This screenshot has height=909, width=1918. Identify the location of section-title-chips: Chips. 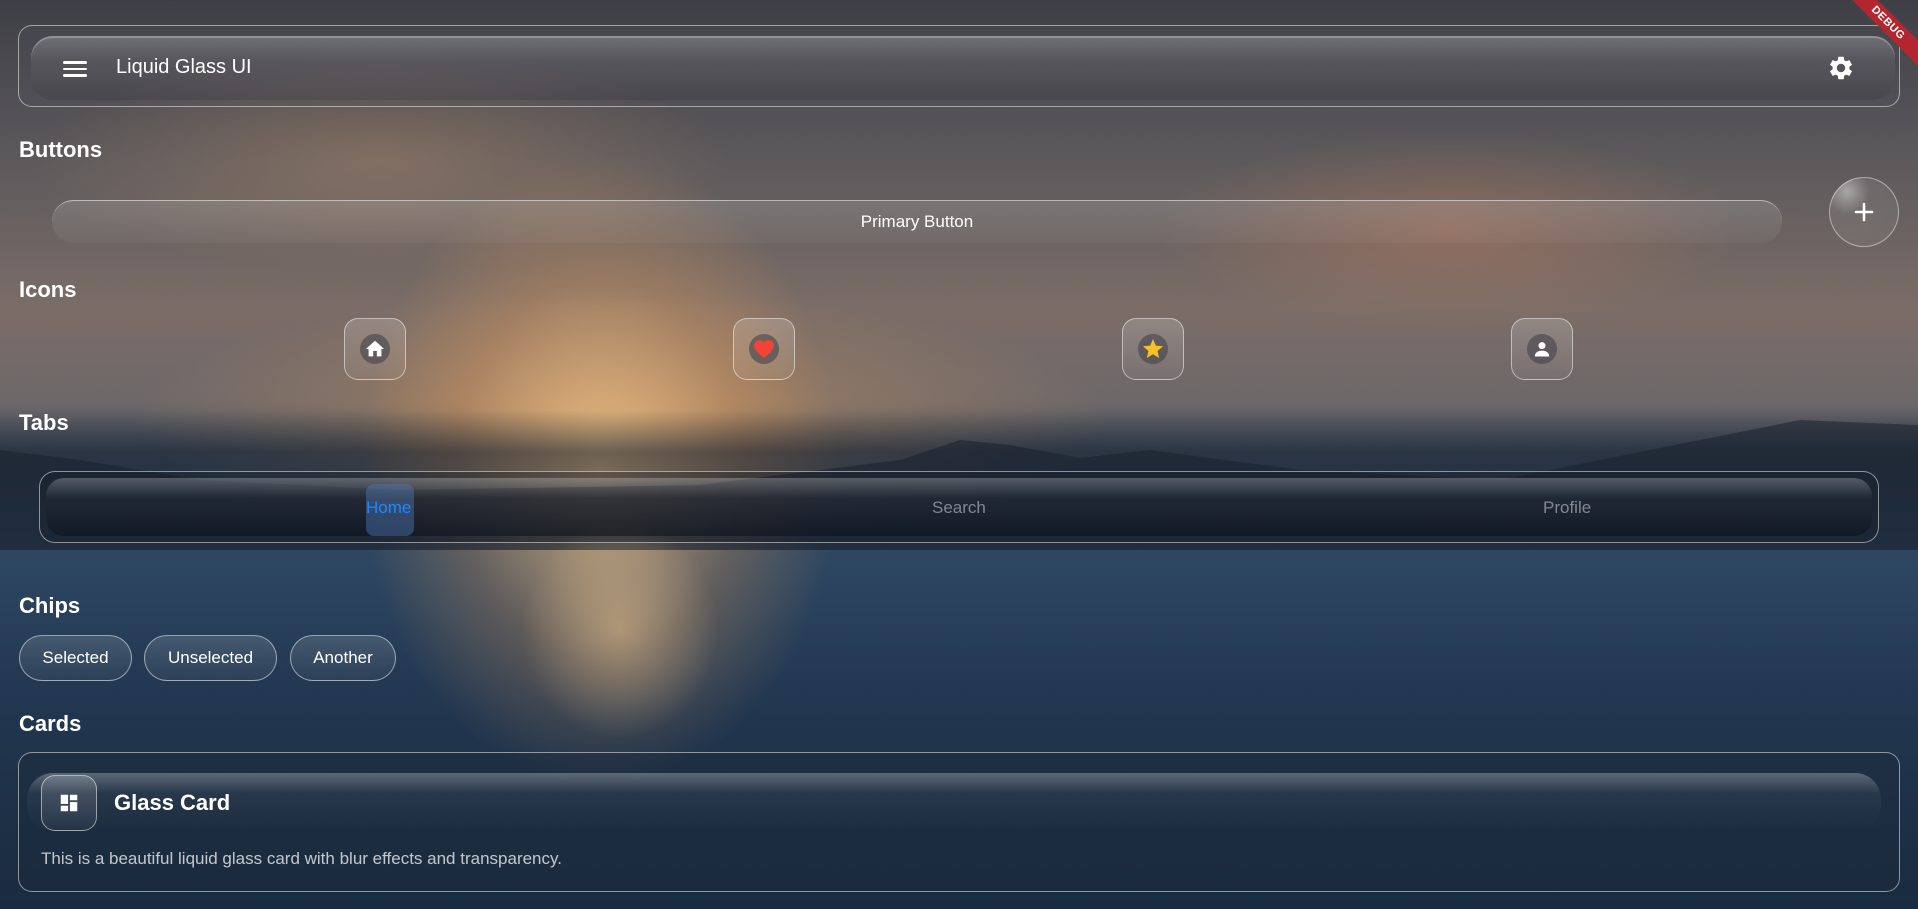
(50, 605).